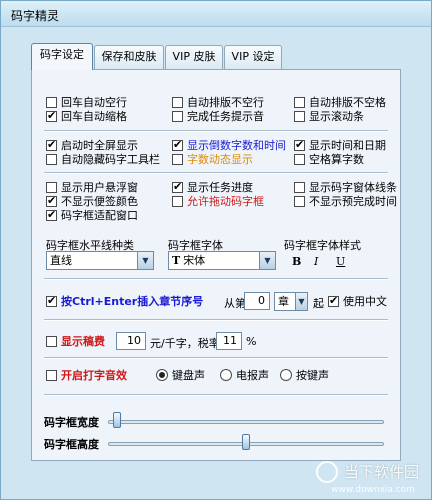  What do you see at coordinates (188, 375) in the screenshot?
I see `radio-label: 键盘声` at bounding box center [188, 375].